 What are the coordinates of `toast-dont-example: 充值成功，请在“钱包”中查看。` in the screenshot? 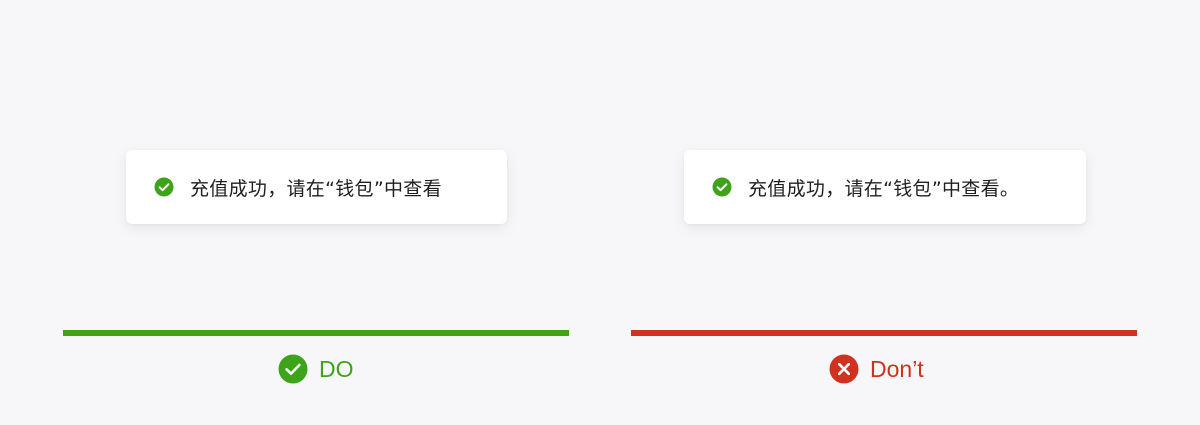 It's located at (885, 187).